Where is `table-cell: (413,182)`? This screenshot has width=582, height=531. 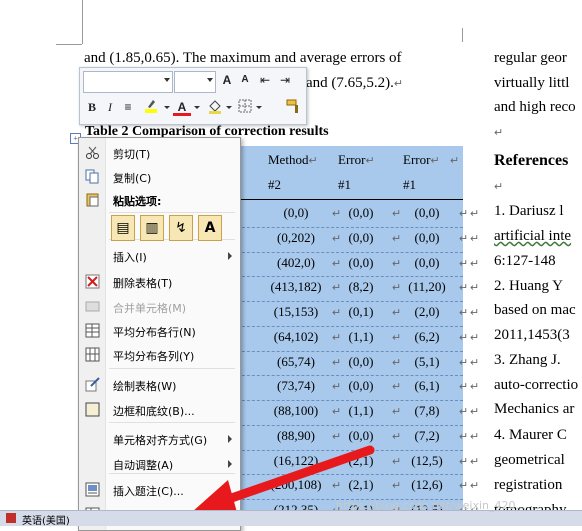 table-cell: (413,182) is located at coordinates (296, 287).